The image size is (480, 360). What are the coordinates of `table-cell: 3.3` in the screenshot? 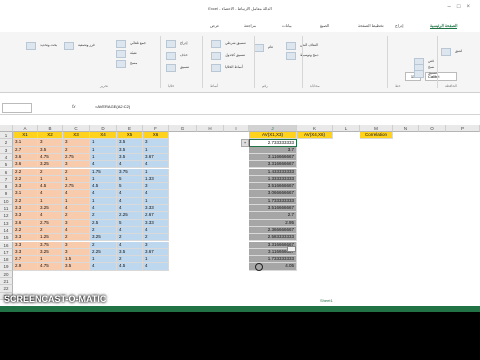 It's located at (25, 187).